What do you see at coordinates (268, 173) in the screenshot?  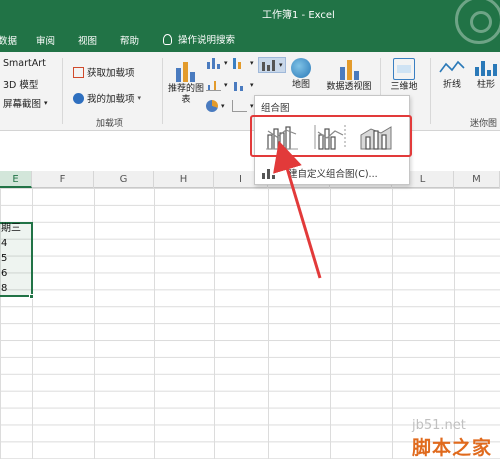 I see `custom-combo-icon` at bounding box center [268, 173].